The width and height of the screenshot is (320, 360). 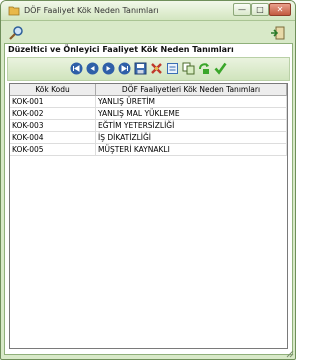 What do you see at coordinates (278, 33) in the screenshot?
I see `exit-icon` at bounding box center [278, 33].